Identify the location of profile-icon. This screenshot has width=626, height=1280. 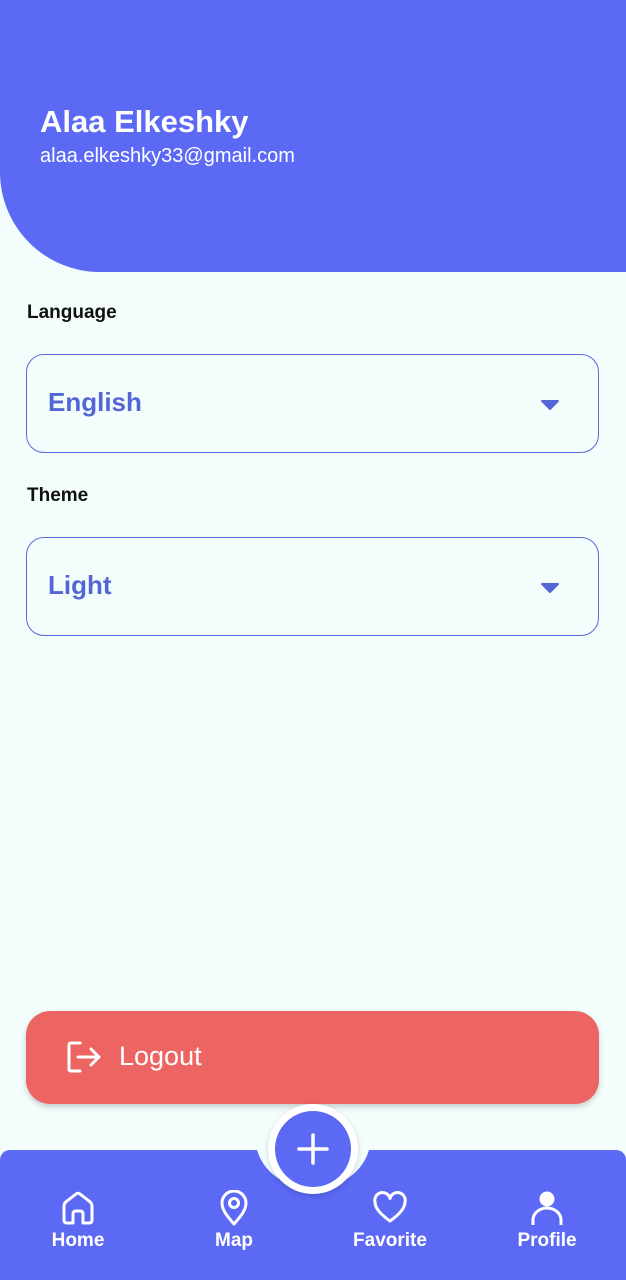
(547, 1208).